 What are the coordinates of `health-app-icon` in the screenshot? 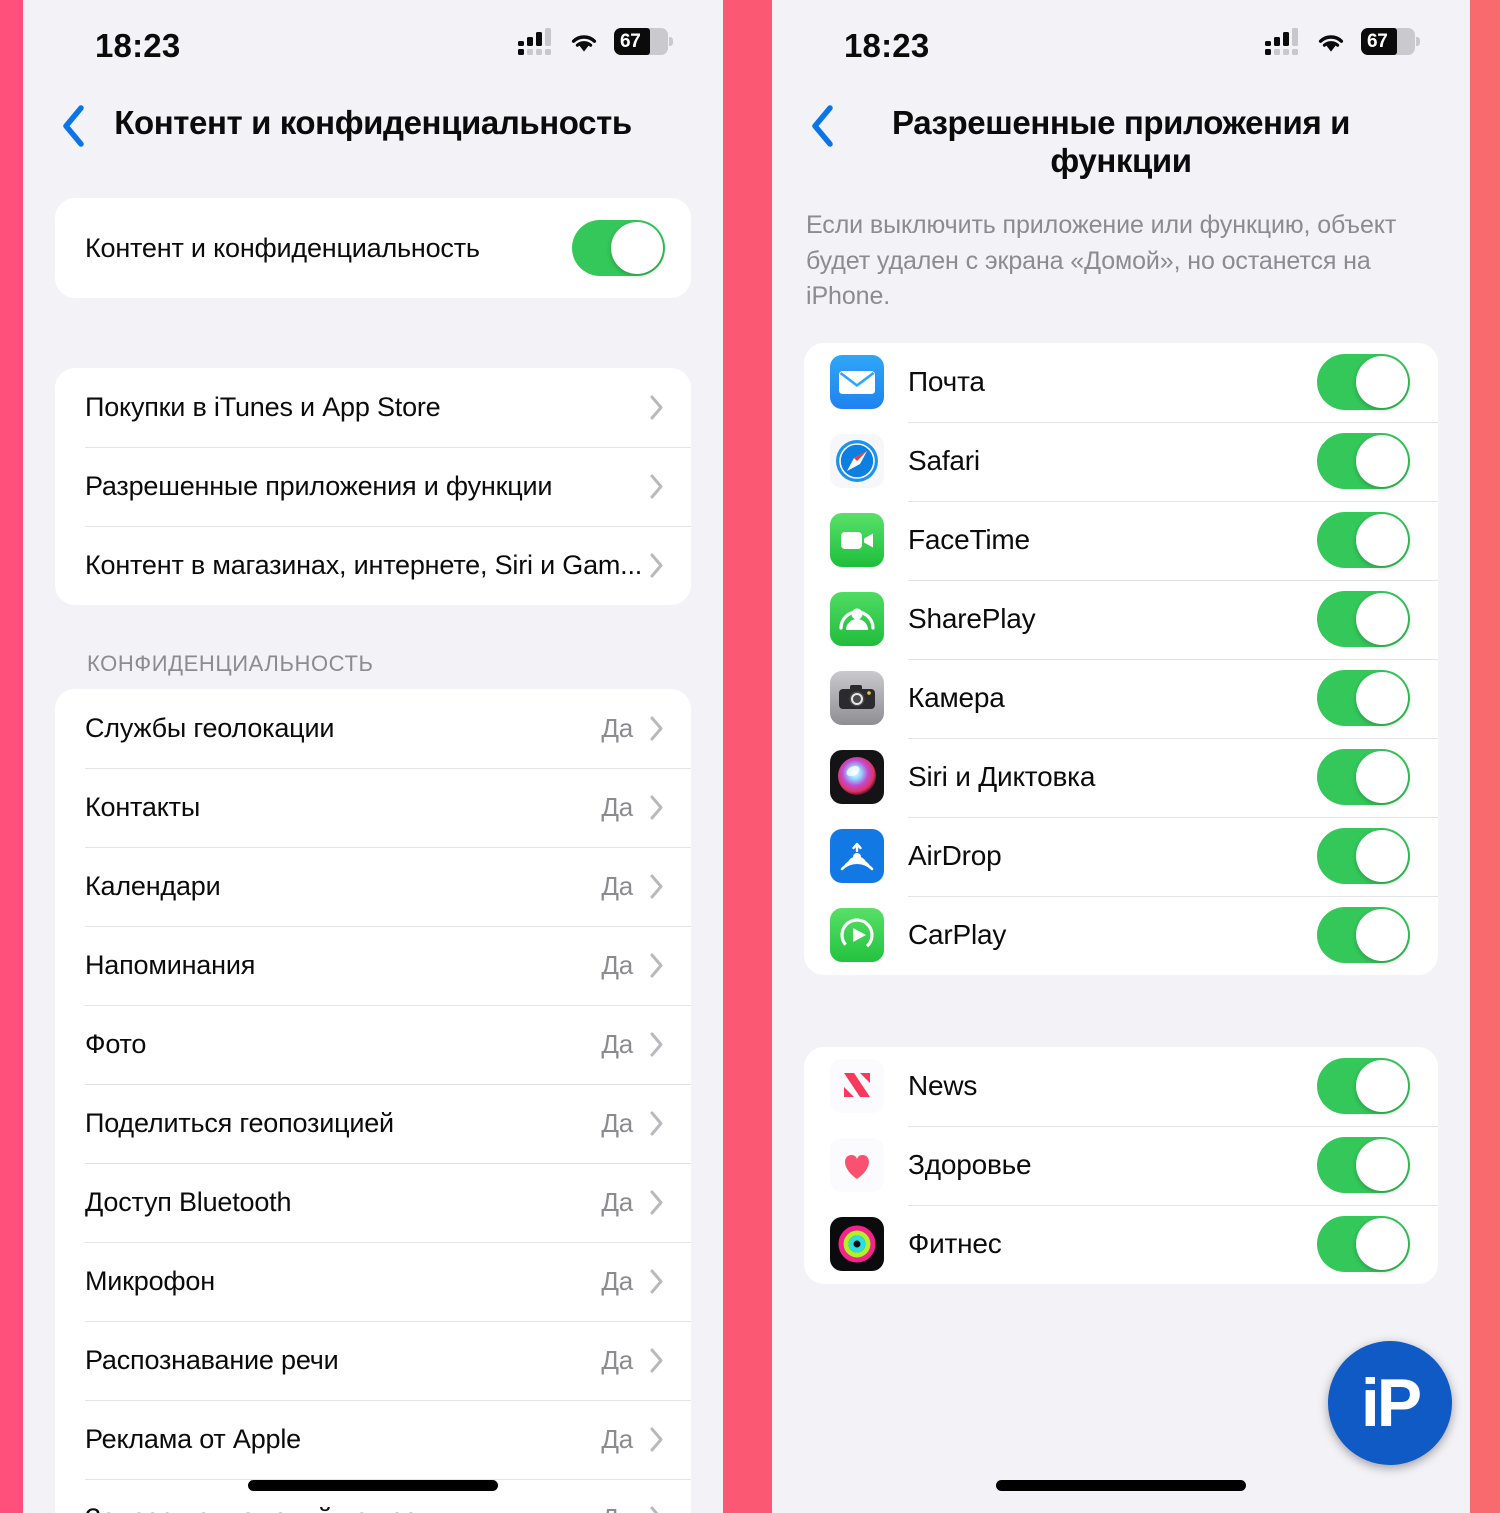 It's located at (857, 1165).